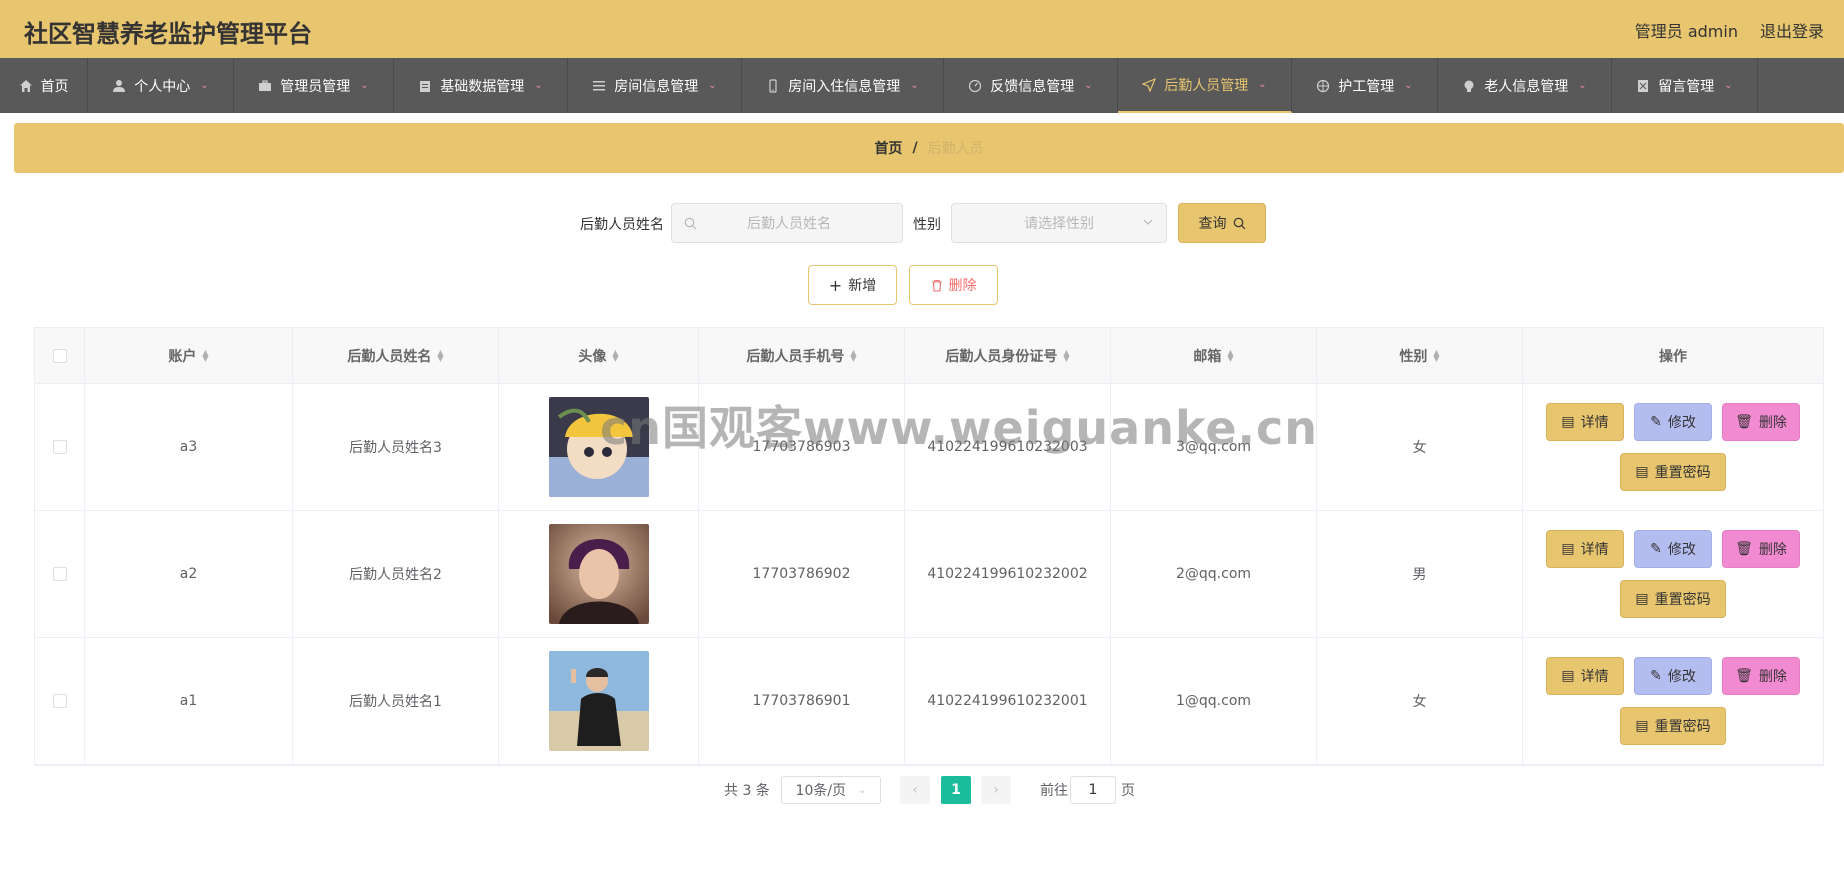 This screenshot has height=877, width=1844. I want to click on select-all-checkbox, so click(59, 355).